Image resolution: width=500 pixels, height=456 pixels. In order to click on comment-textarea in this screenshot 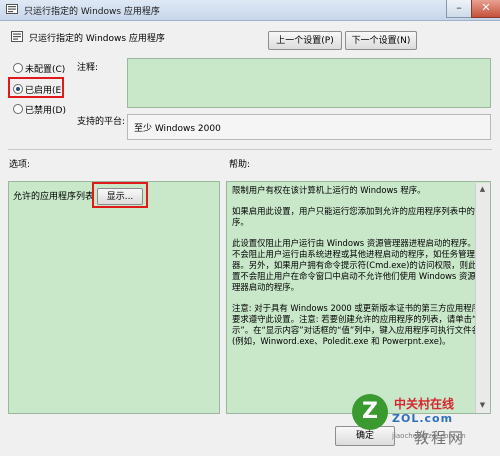, I will do `click(309, 83)`.